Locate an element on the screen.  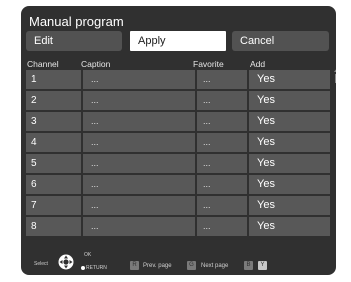
apply-button: Apply is located at coordinates (178, 41).